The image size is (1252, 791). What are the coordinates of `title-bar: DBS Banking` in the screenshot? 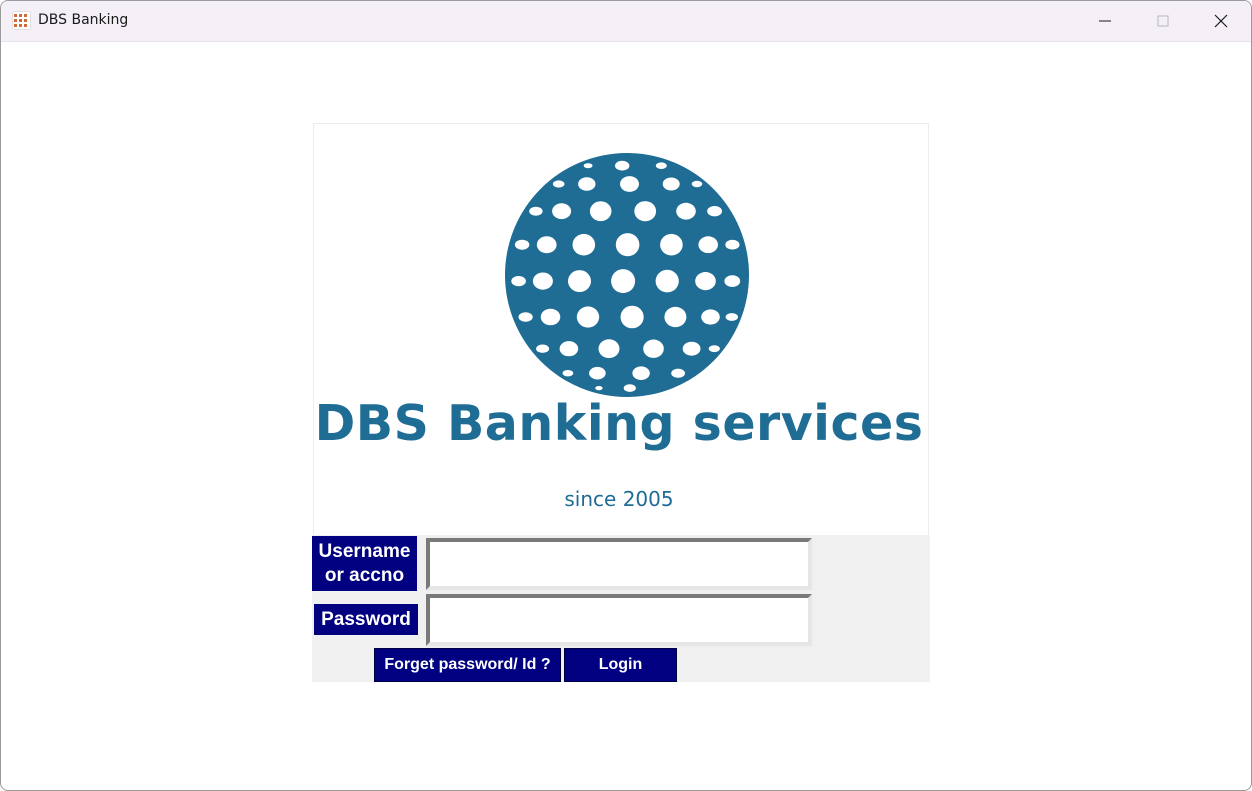 It's located at (626, 21).